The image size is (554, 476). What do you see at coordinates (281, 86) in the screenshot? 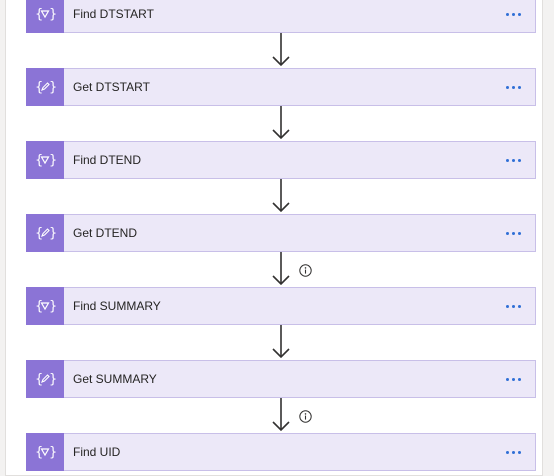
I see `step-get-dtstart: {} Get DTSTART` at bounding box center [281, 86].